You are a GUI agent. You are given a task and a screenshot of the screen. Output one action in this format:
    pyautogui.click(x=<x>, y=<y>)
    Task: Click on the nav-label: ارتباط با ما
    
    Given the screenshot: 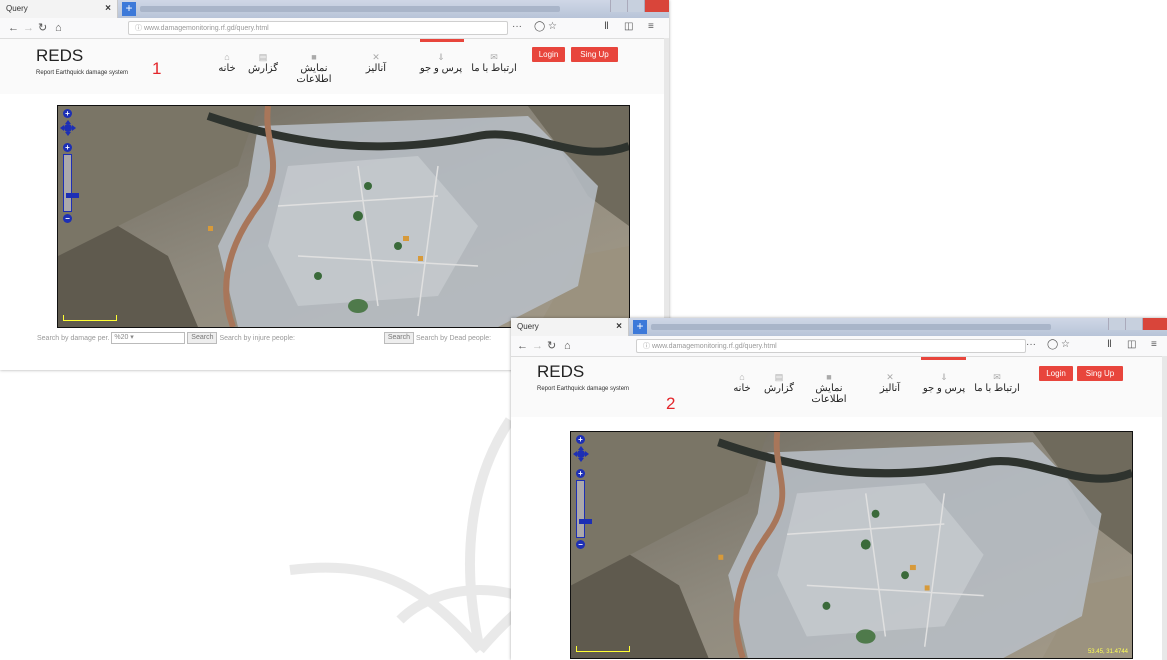 What is the action you would take?
    pyautogui.click(x=997, y=388)
    